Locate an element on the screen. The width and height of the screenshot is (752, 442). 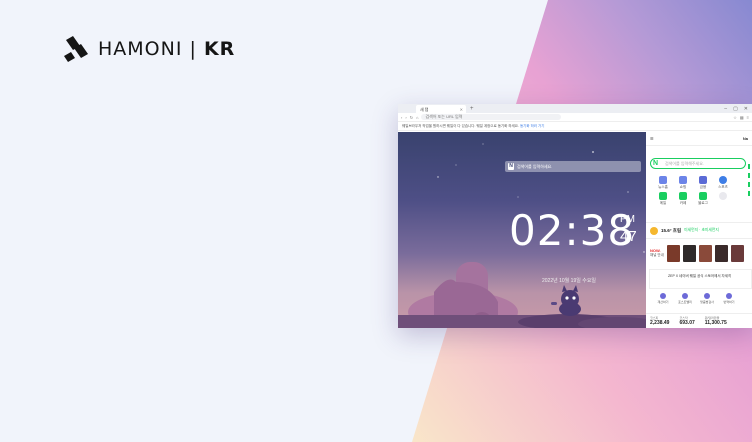
service-shortcut is located at coordinates (723, 199).